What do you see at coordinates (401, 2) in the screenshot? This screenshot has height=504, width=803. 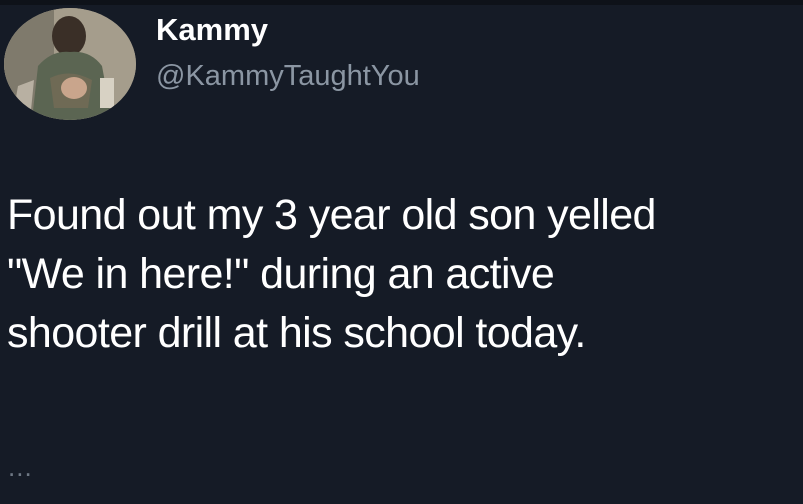 I see `top-divider` at bounding box center [401, 2].